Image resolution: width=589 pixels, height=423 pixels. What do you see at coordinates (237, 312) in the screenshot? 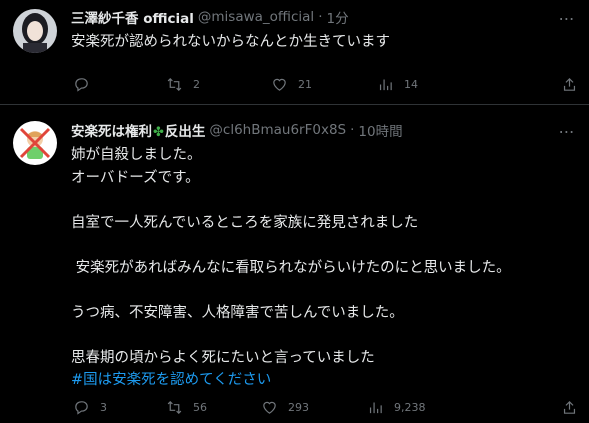
I see `tweet-line: うつ病、不安障害、人格障害で苦しんでいました。` at bounding box center [237, 312].